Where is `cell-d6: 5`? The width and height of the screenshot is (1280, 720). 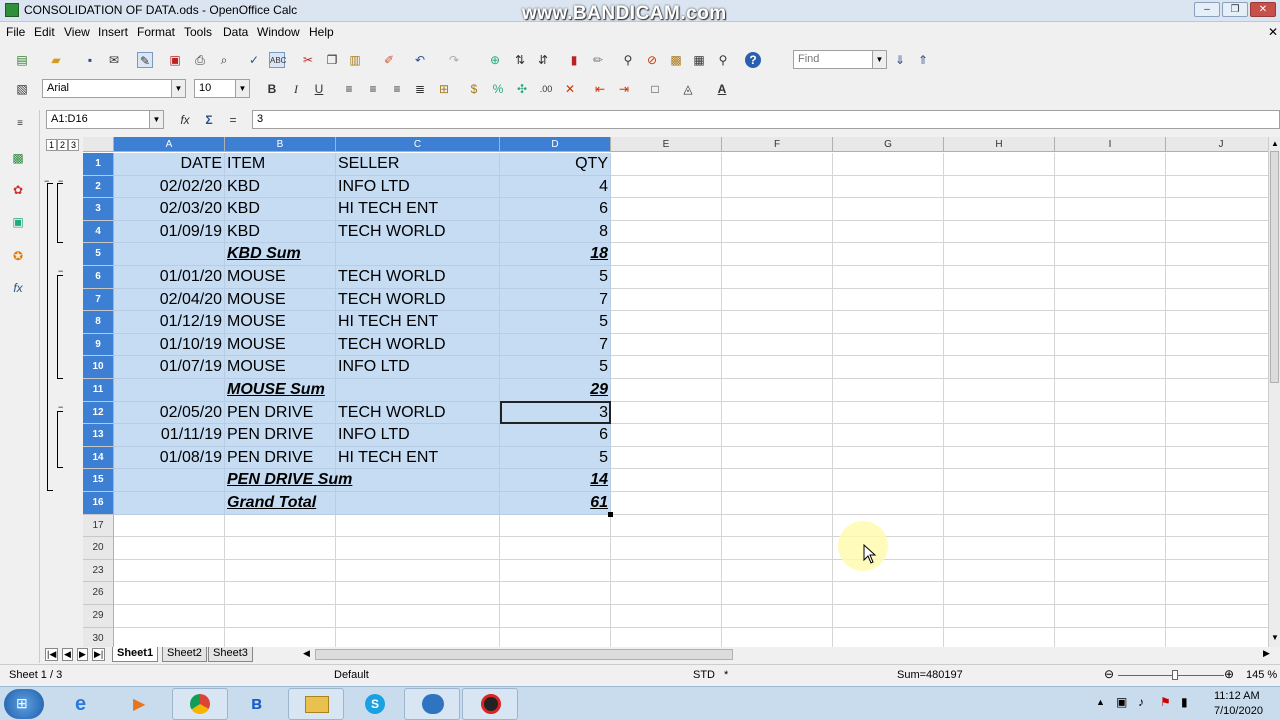 cell-d6: 5 is located at coordinates (555, 277).